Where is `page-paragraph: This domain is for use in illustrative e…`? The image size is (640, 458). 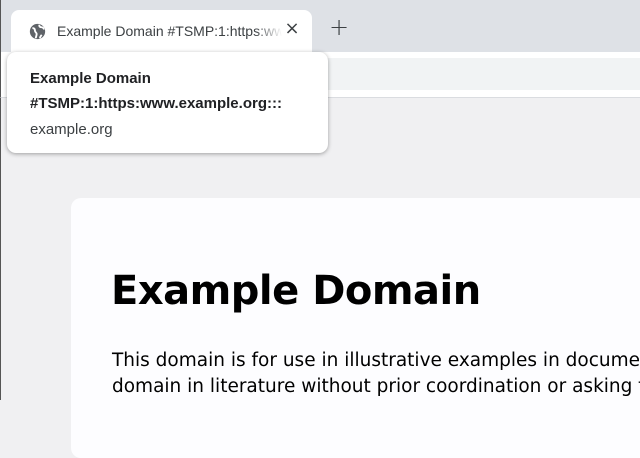
page-paragraph: This domain is for use in illustrative e… is located at coordinates (376, 374).